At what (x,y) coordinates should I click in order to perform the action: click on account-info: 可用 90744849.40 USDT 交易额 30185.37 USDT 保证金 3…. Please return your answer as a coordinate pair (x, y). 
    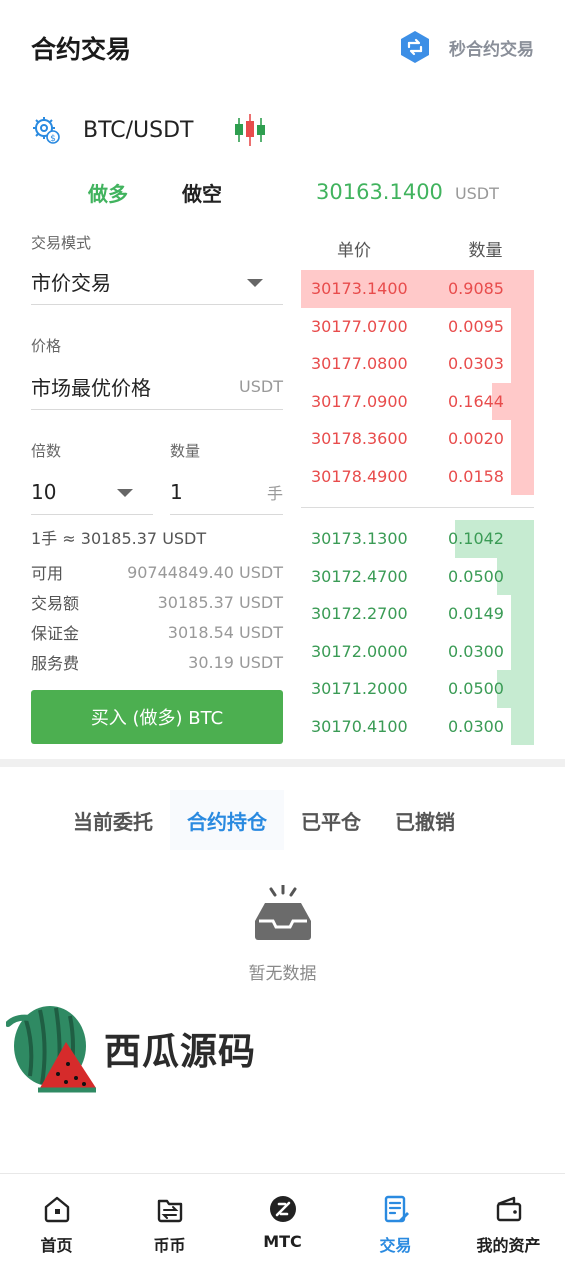
    Looking at the image, I should click on (157, 617).